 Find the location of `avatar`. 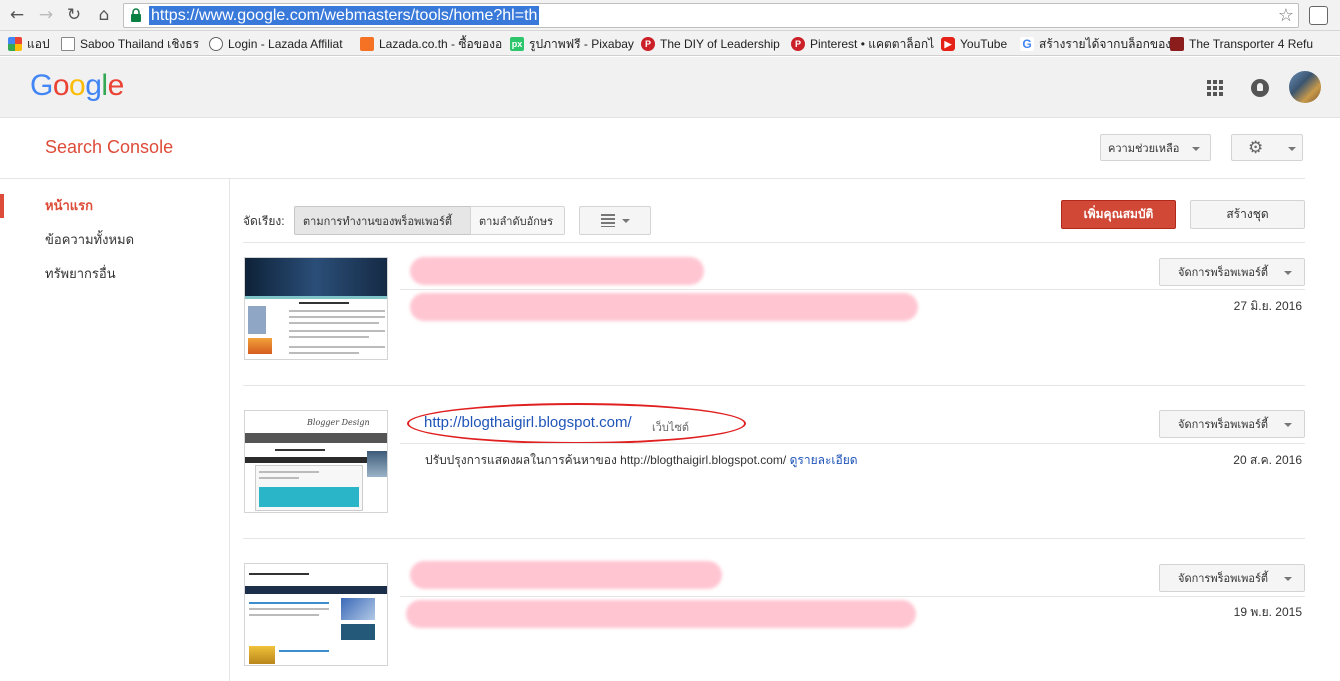

avatar is located at coordinates (1305, 87).